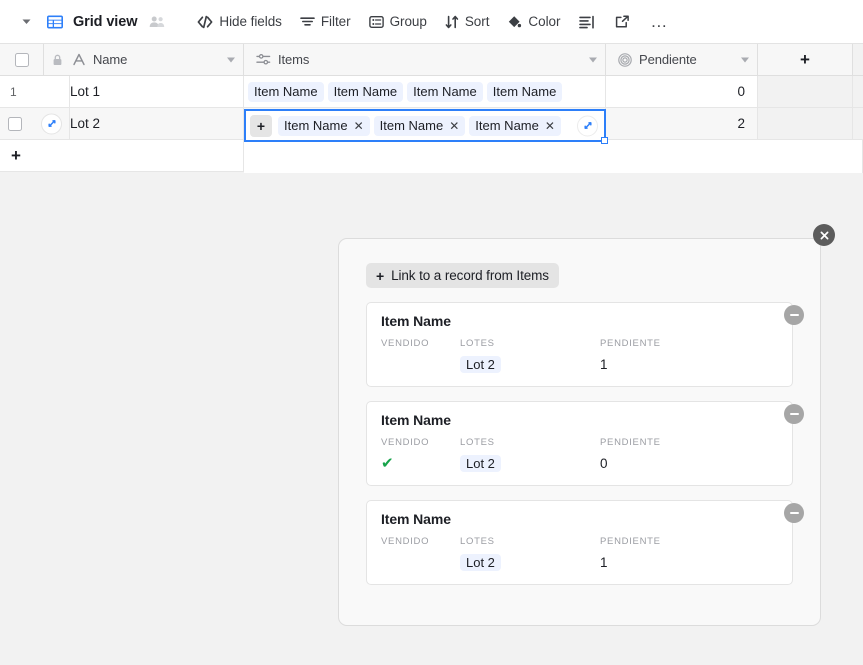  I want to click on expand-record-button, so click(51, 123).